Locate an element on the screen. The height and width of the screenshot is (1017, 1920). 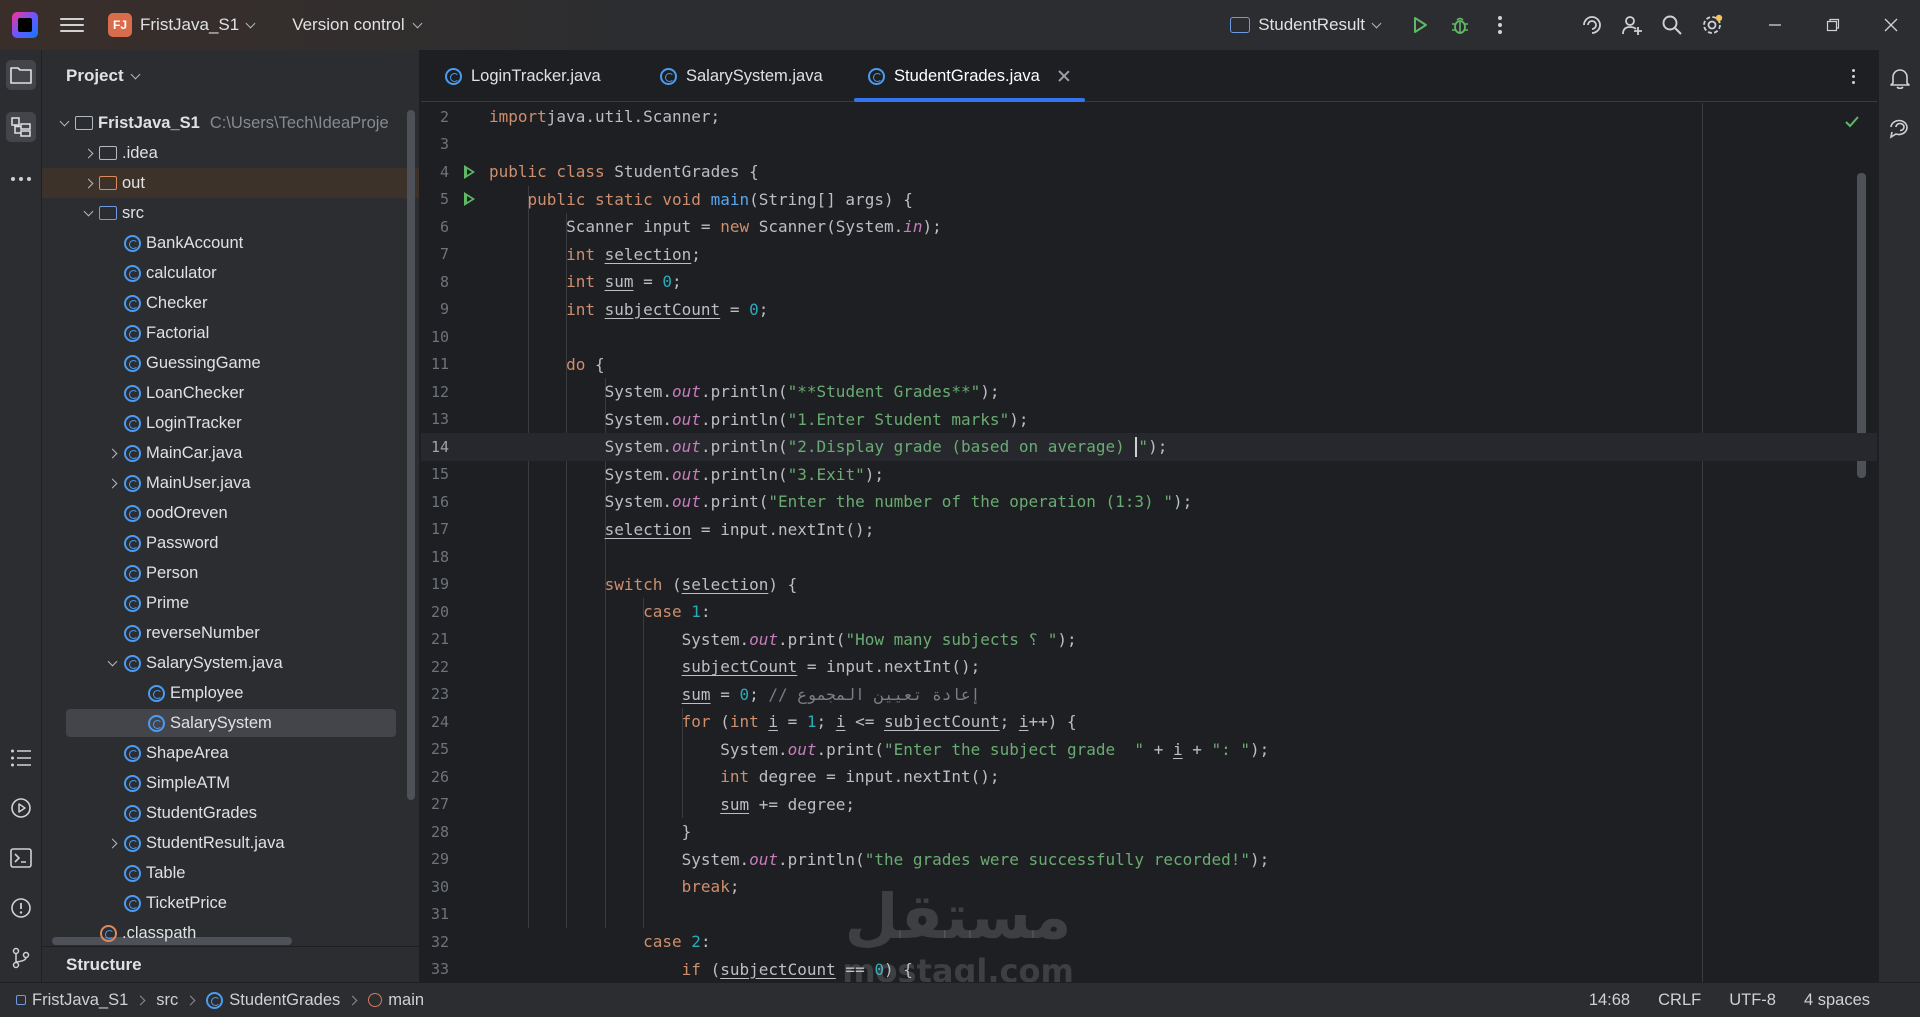
code-line: 3 is located at coordinates (1149, 145).